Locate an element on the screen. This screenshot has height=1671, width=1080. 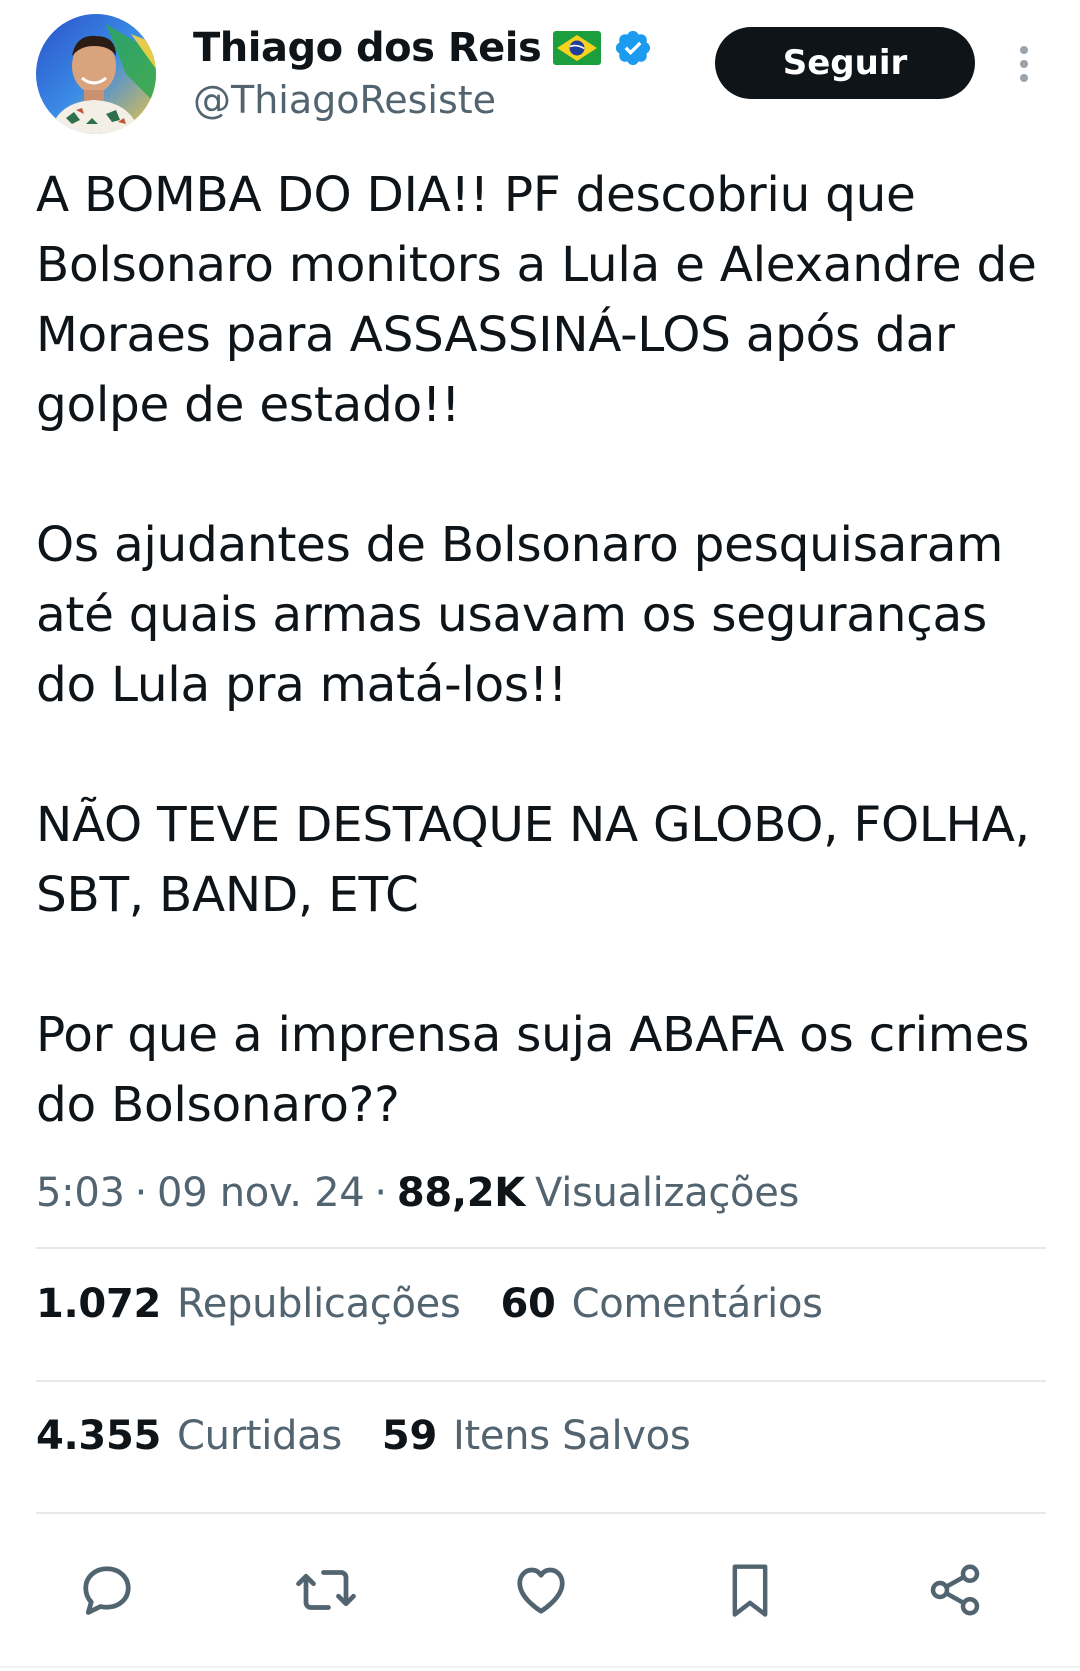
like-icon is located at coordinates (541, 1590).